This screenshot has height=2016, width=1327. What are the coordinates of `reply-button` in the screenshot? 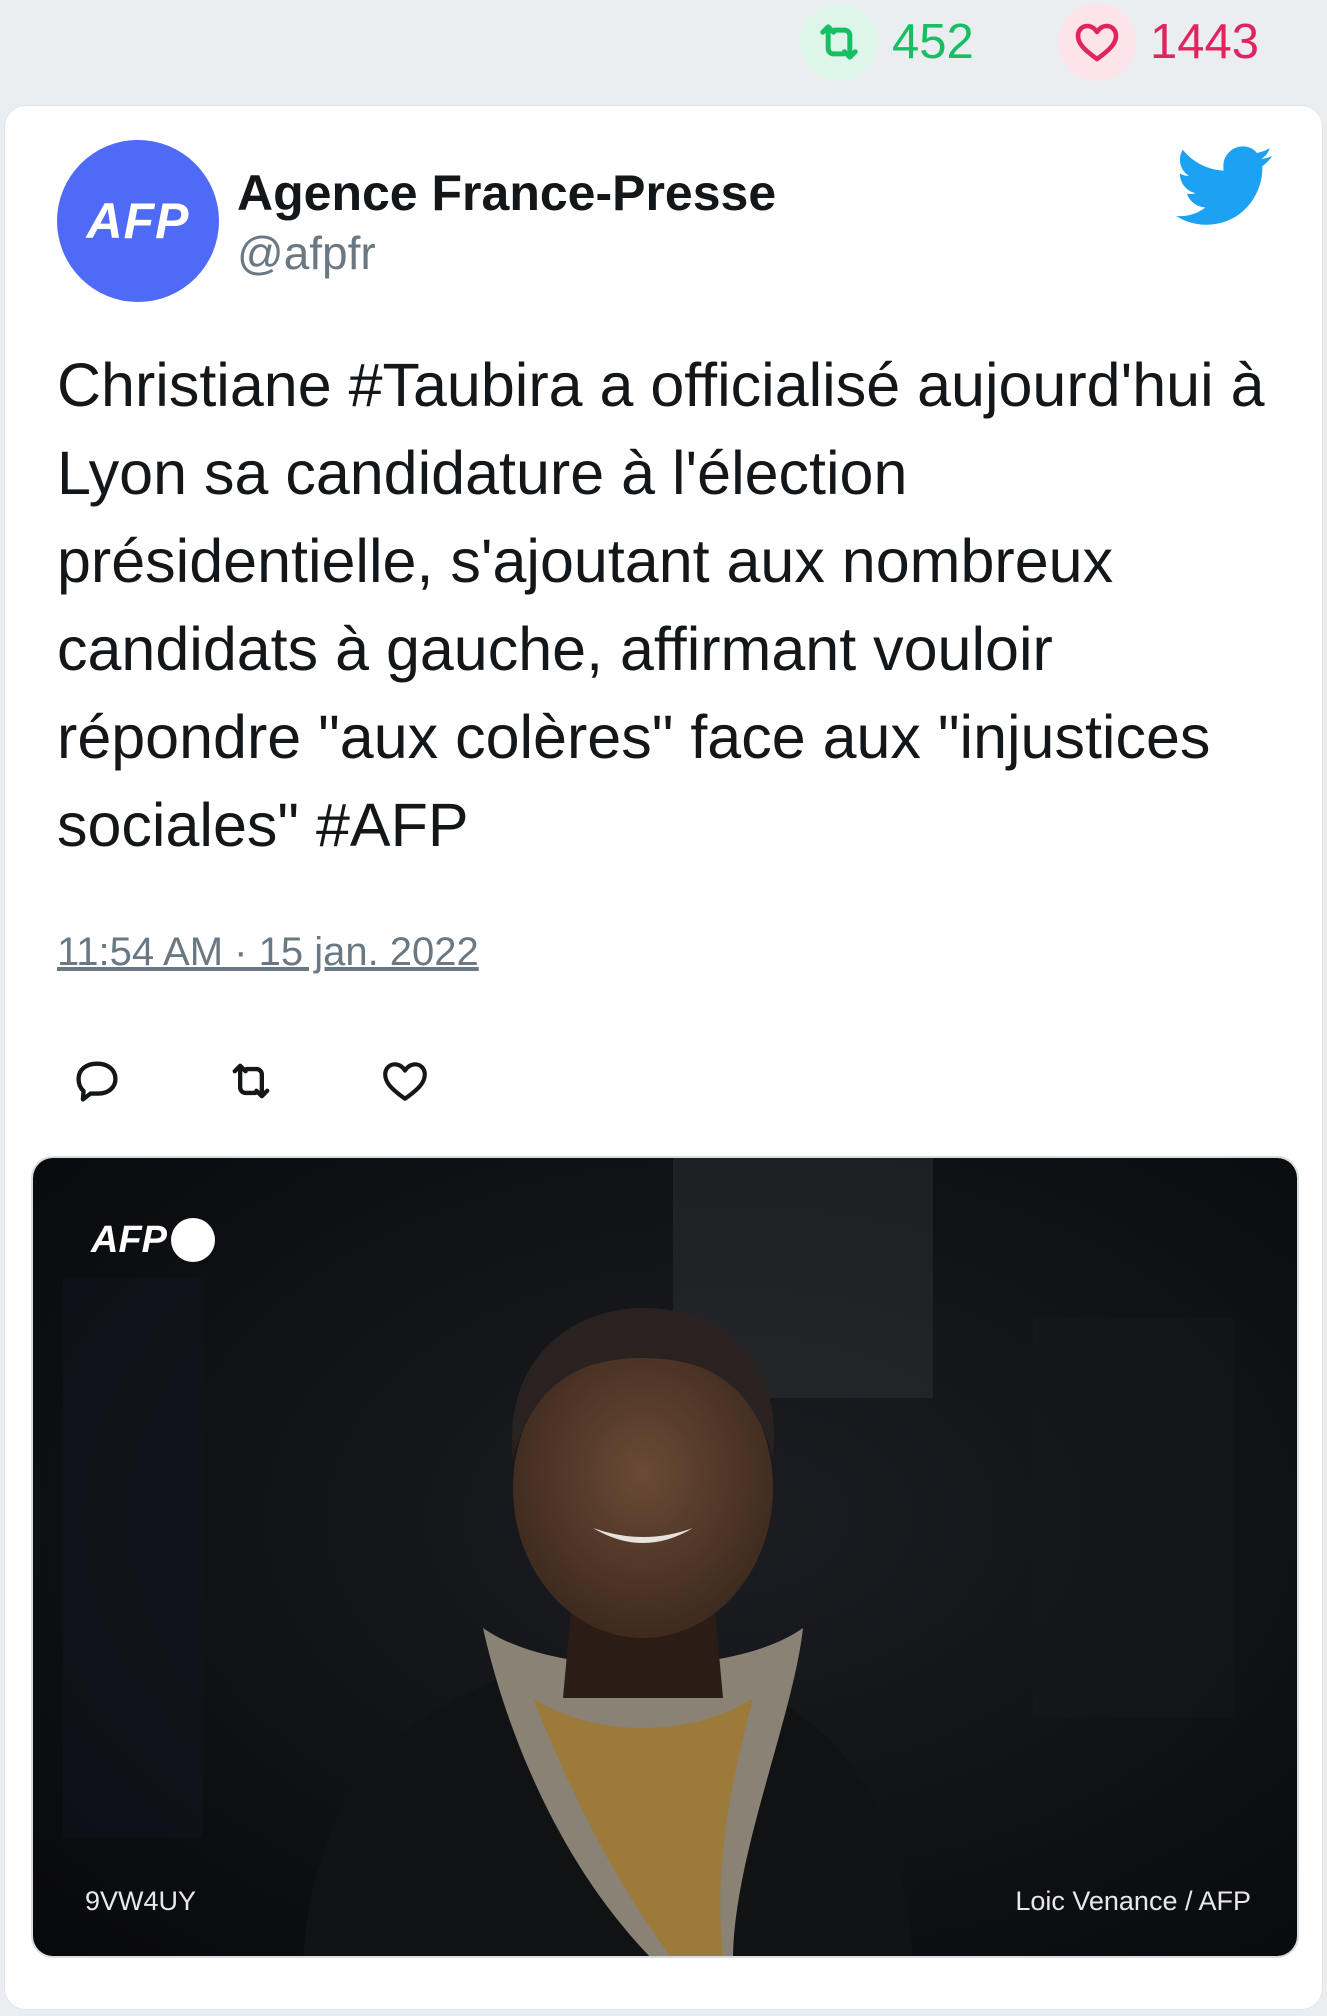 It's located at (97, 1081).